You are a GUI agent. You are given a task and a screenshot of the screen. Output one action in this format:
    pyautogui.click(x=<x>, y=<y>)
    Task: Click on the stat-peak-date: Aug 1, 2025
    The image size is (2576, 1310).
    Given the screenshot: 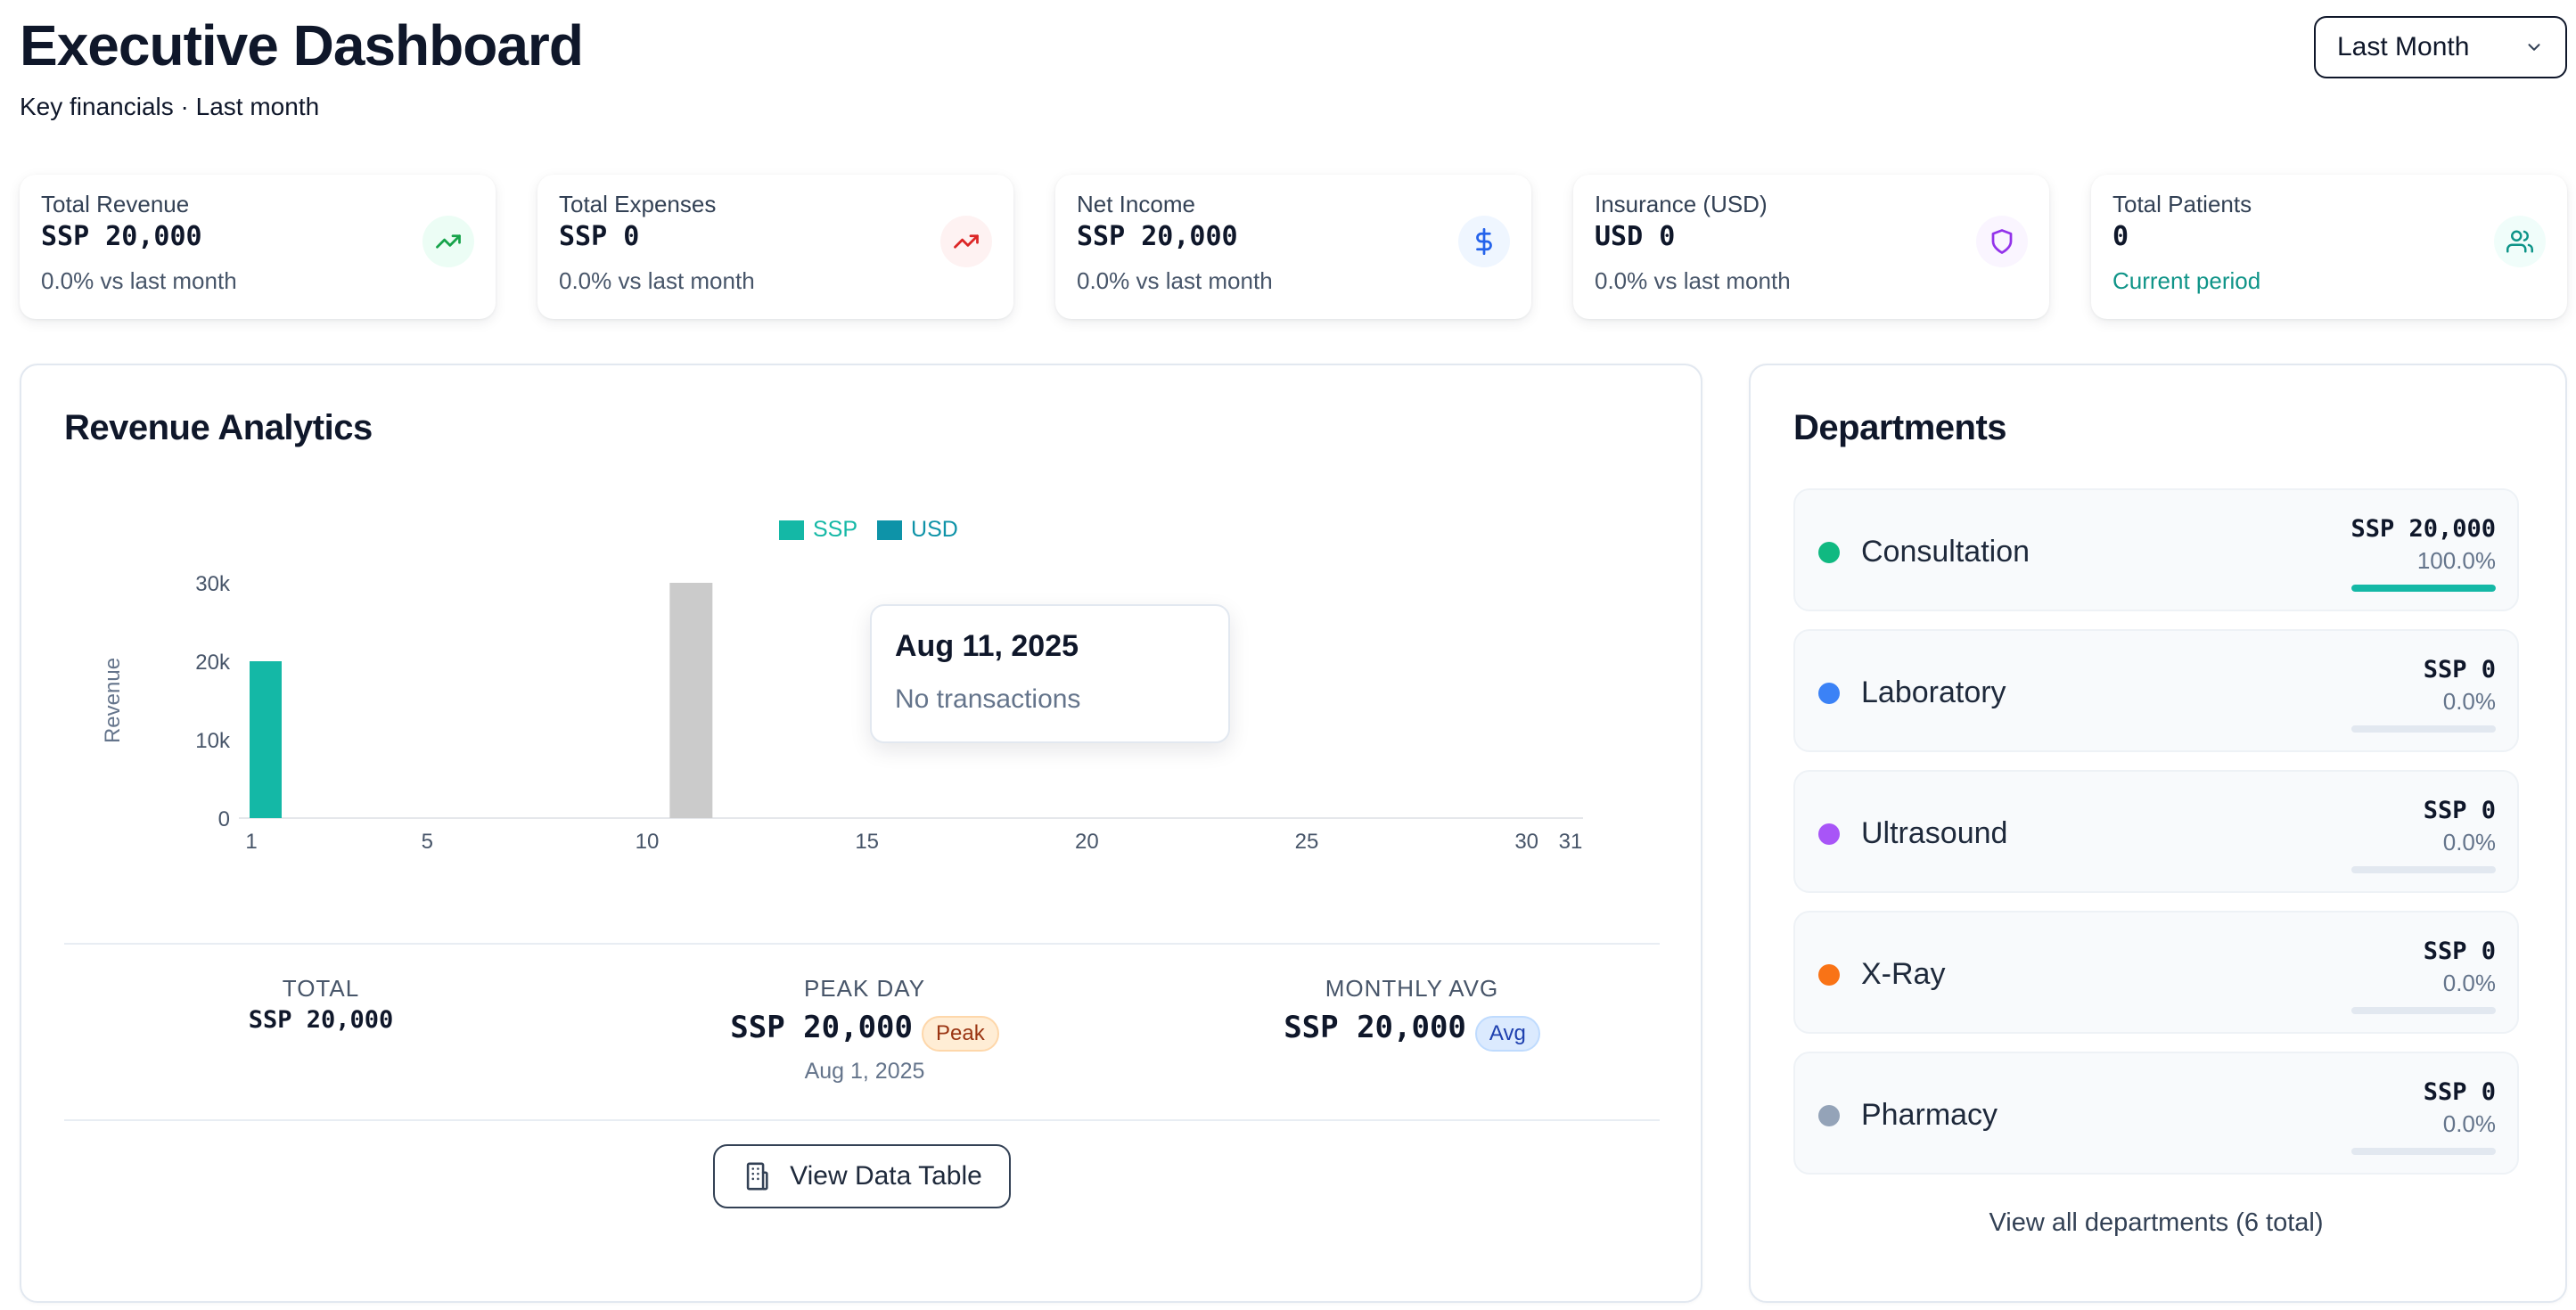 What is the action you would take?
    pyautogui.click(x=864, y=1071)
    